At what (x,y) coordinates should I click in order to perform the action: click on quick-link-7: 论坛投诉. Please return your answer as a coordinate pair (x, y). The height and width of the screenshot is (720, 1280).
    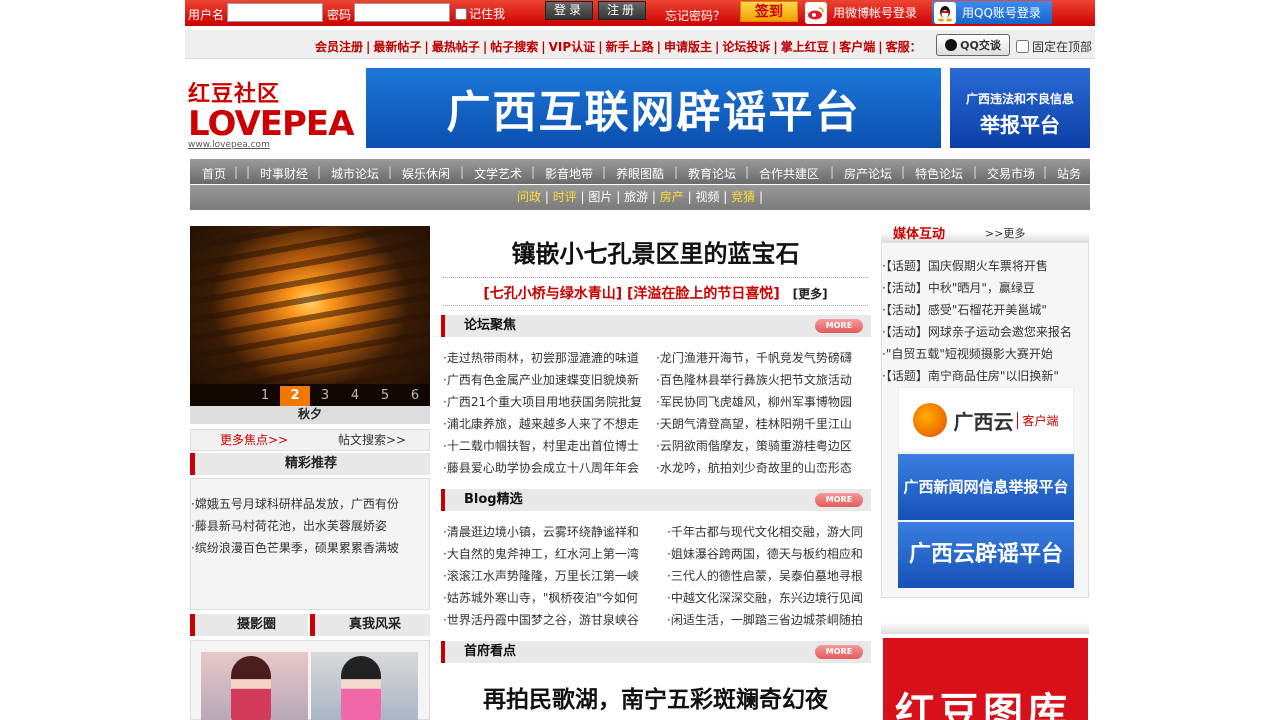
    Looking at the image, I should click on (746, 47).